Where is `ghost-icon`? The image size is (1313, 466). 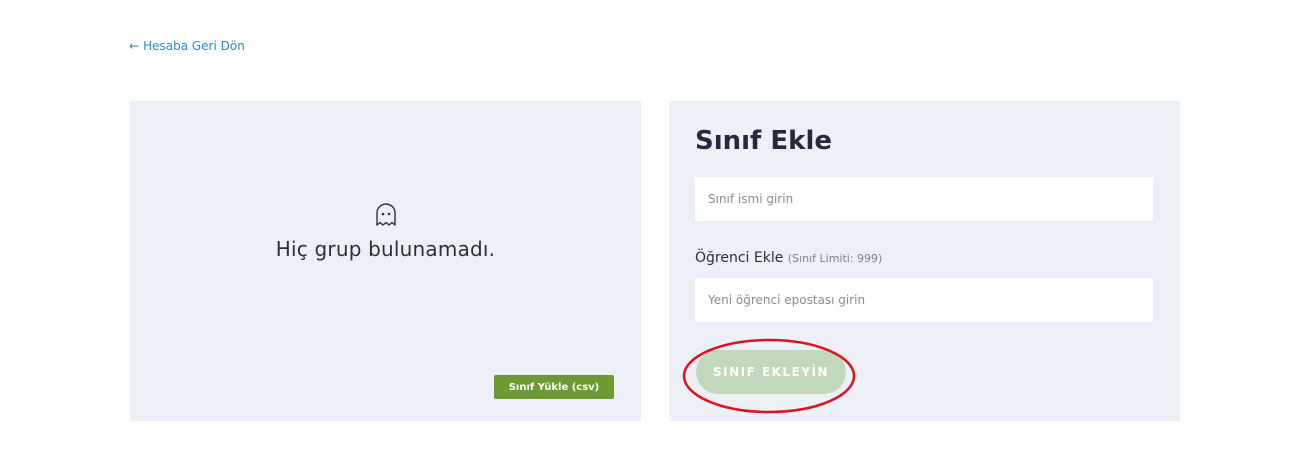
ghost-icon is located at coordinates (386, 215).